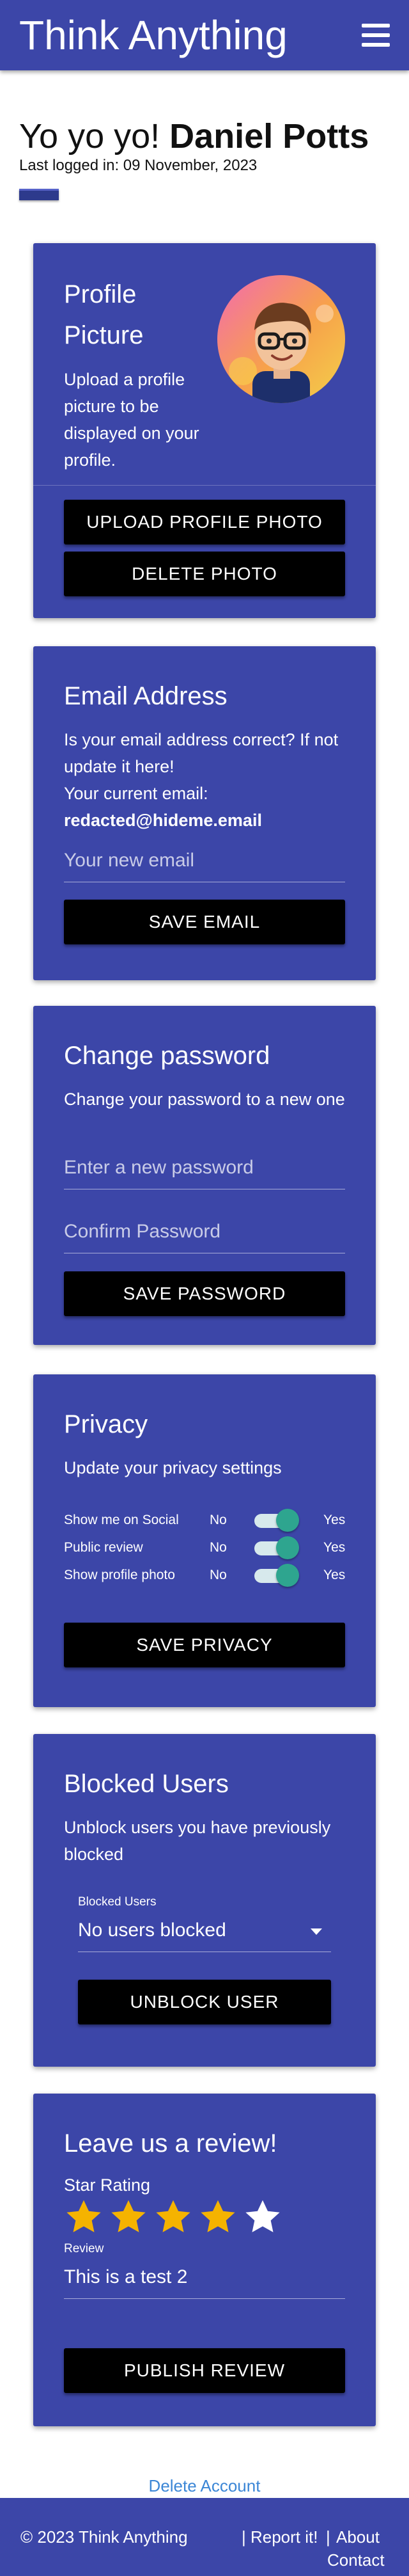  Describe the element at coordinates (280, 2537) in the screenshot. I see `footer-report-link: | Report it!` at that location.